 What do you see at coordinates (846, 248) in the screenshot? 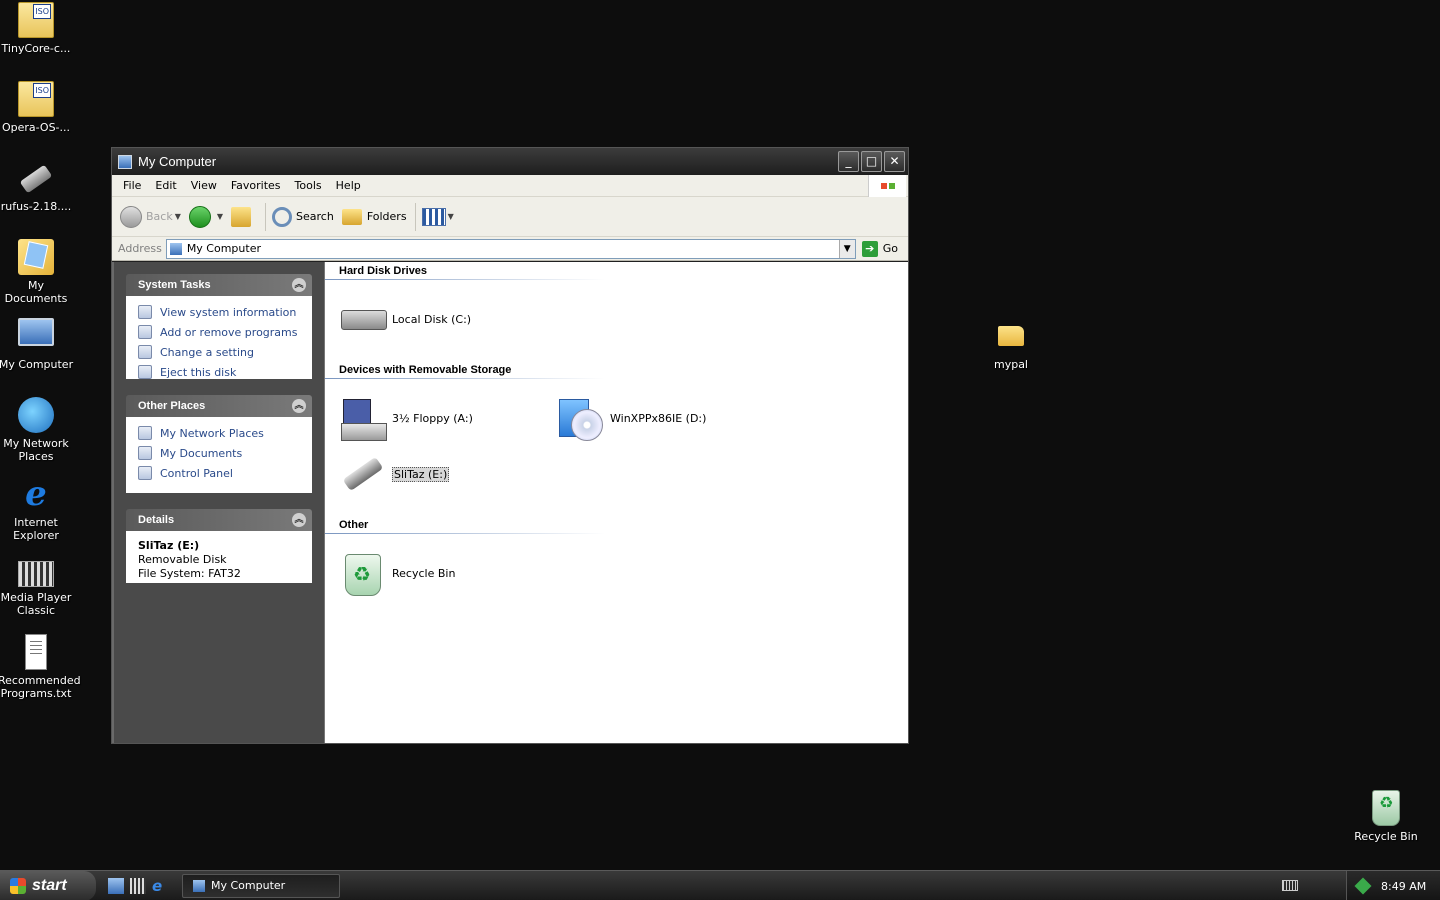
I see `address-dropdown-button: ▼` at bounding box center [846, 248].